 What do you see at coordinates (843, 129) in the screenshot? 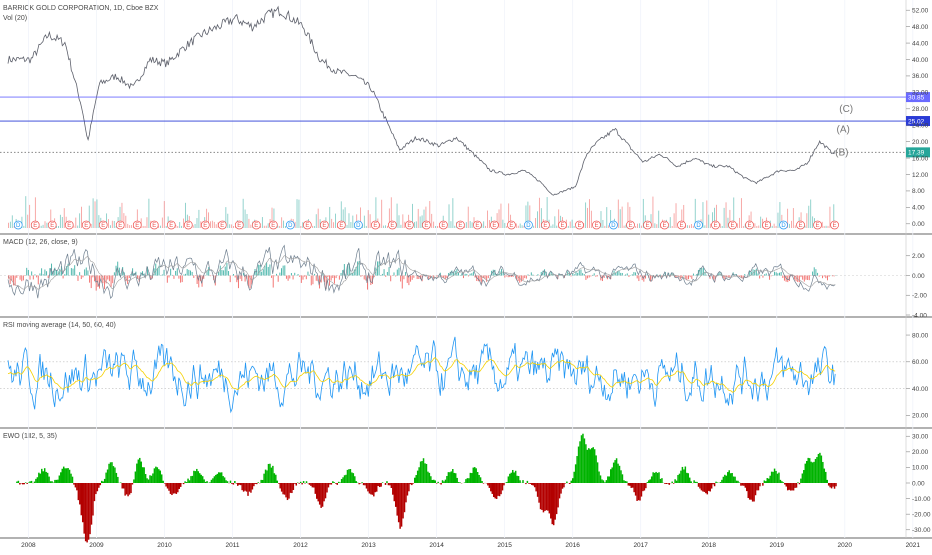
I see `wave-annotation: (A)` at bounding box center [843, 129].